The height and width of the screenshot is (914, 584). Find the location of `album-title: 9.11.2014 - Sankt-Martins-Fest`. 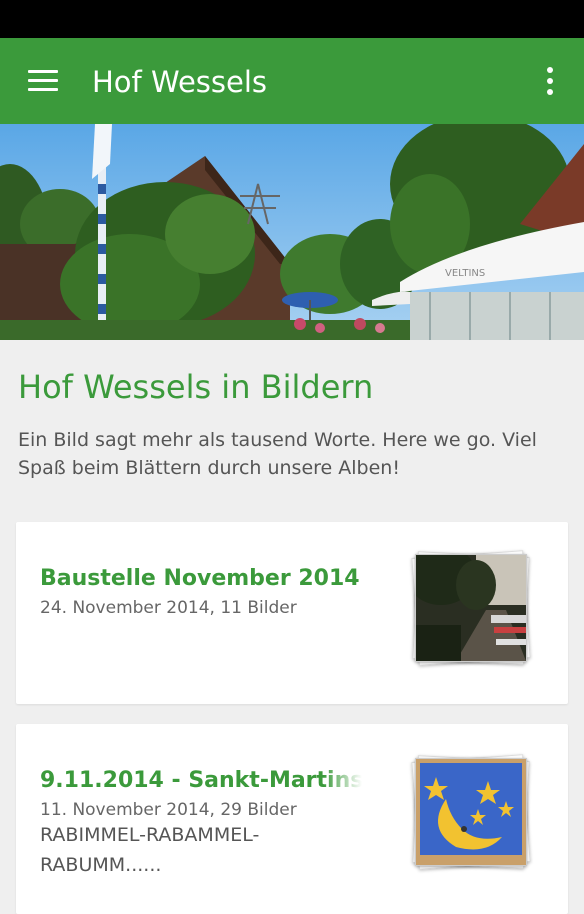

album-title: 9.11.2014 - Sankt-Martins-Fest is located at coordinates (201, 780).